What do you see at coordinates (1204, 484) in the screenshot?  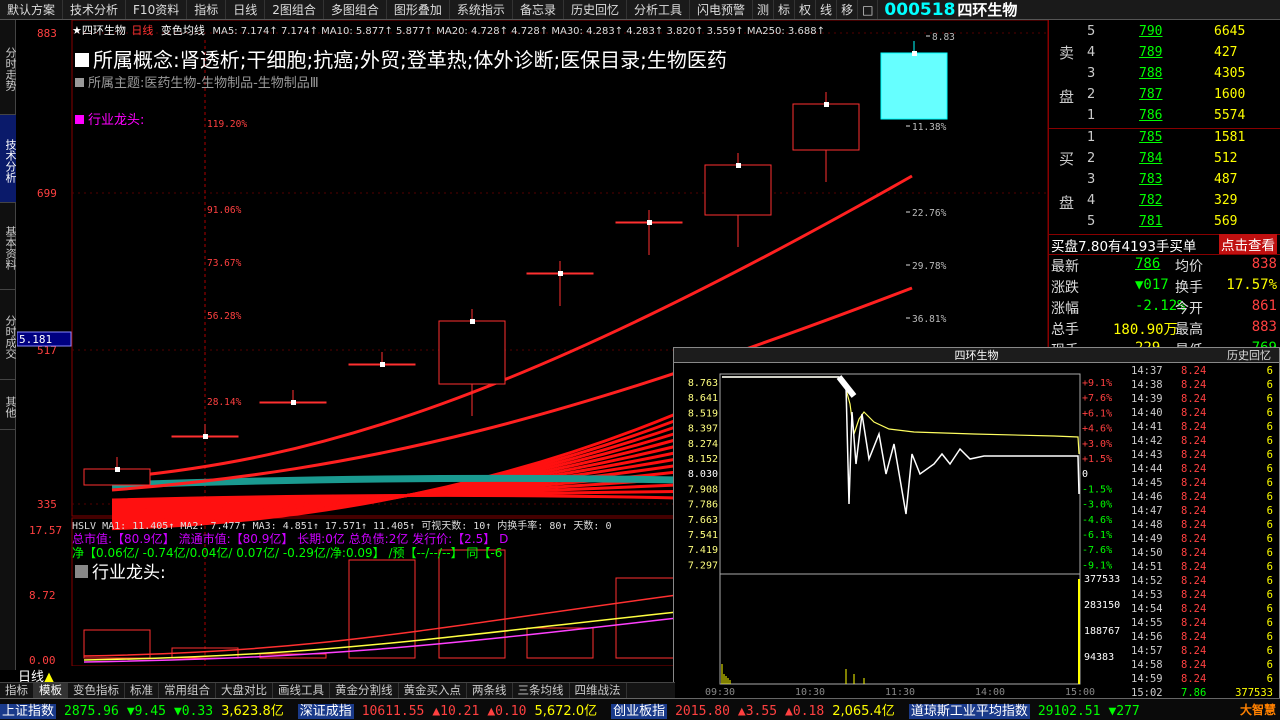 I see `tick-row: 14:45 8.24 6` at bounding box center [1204, 484].